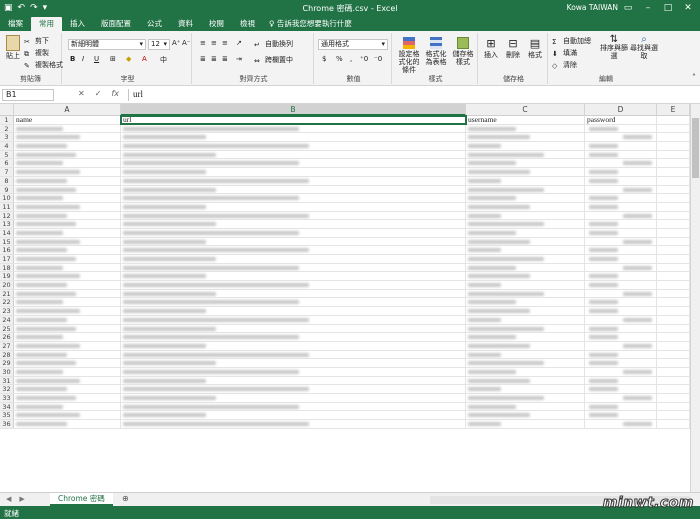 This screenshot has width=700, height=519. I want to click on row-header: 25, so click(7, 328).